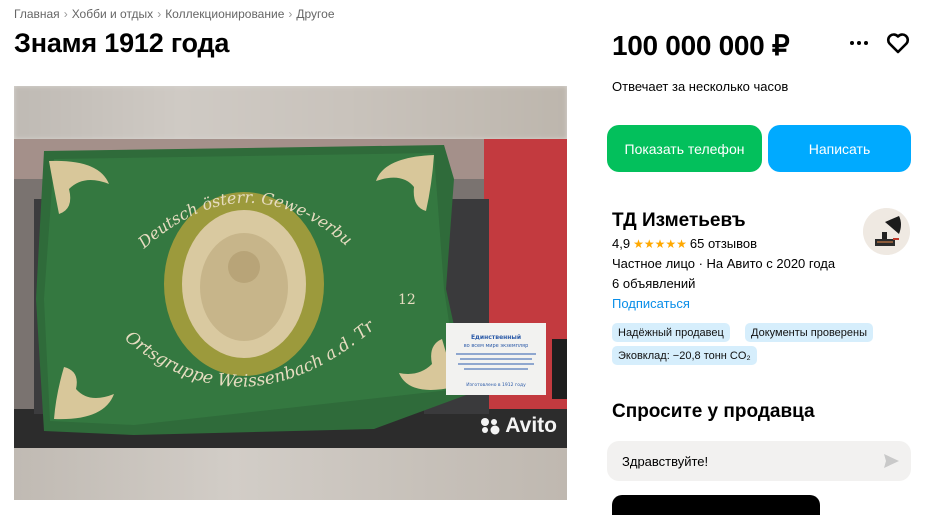 This screenshot has height=515, width=933. I want to click on price: 100 000 000 ₽, so click(701, 45).